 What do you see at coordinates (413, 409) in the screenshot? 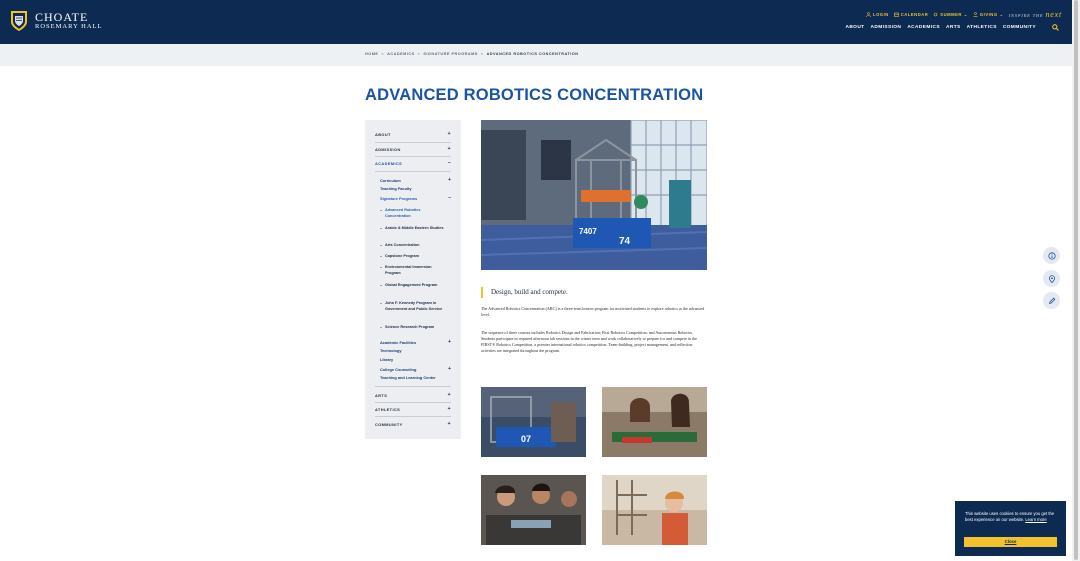
I see `sidebar-item-athletics: ATHLETICS +` at bounding box center [413, 409].